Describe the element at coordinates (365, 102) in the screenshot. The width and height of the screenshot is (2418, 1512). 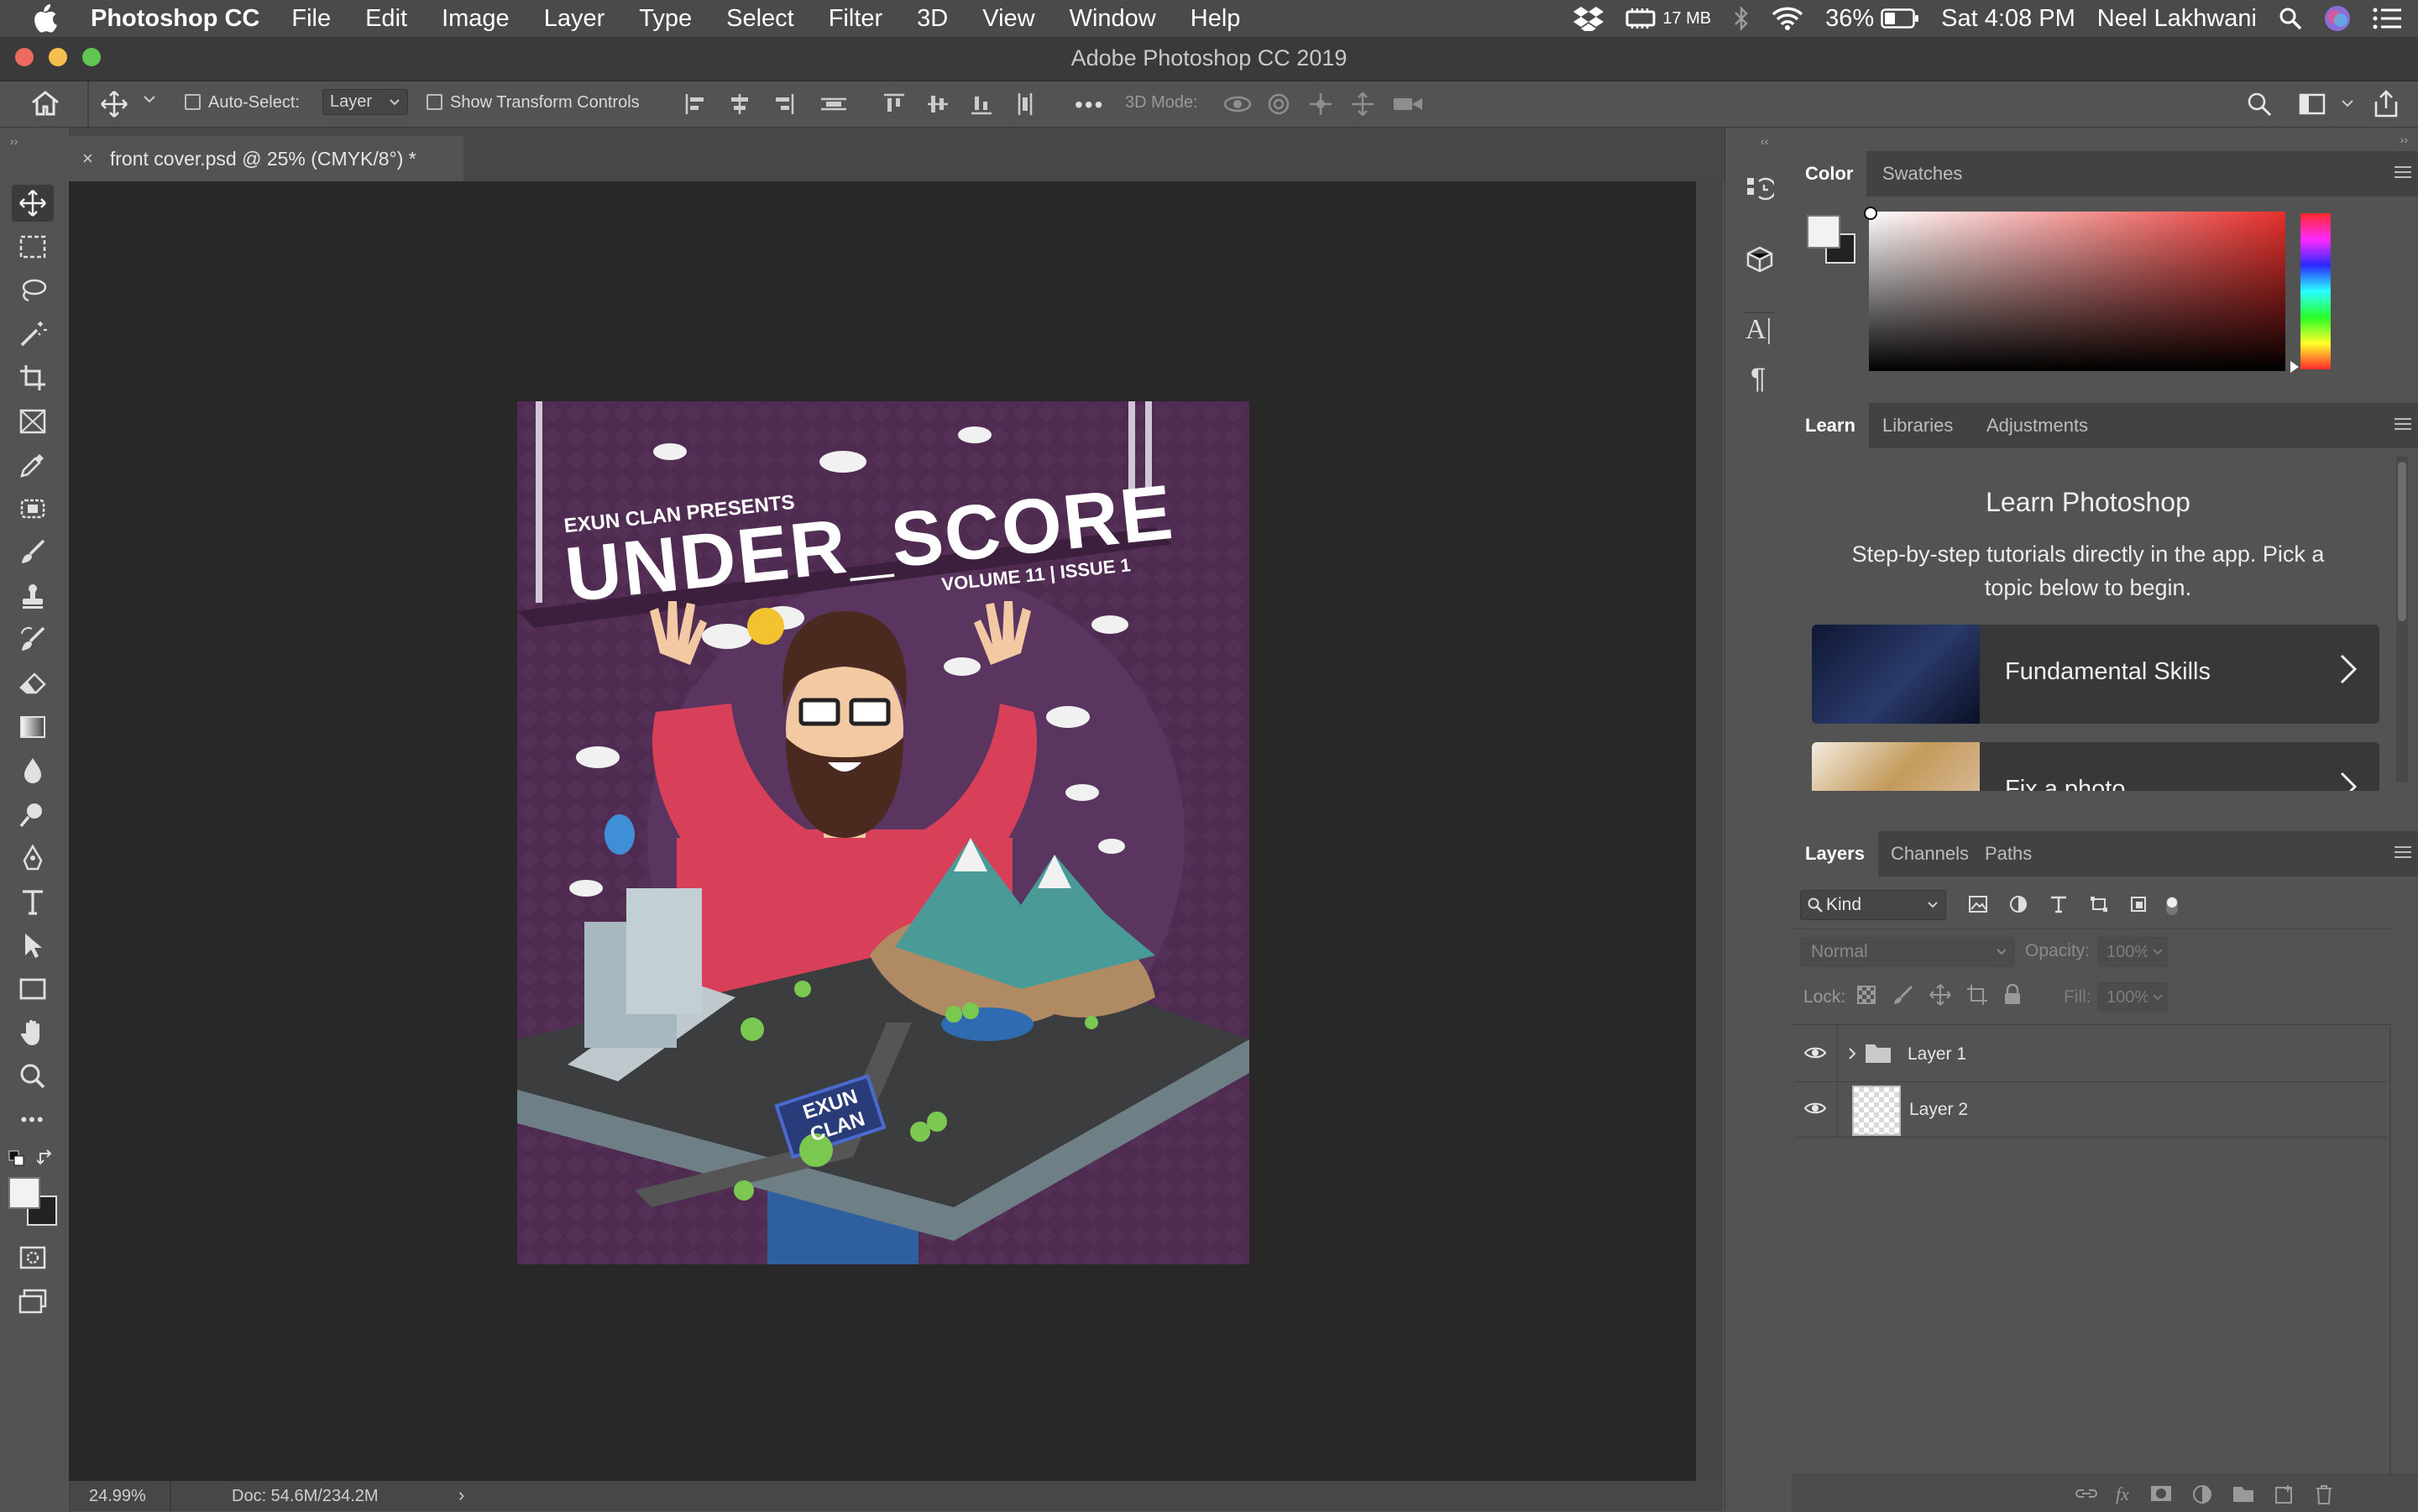
I see `auto-select-dropdown: Layer` at that location.